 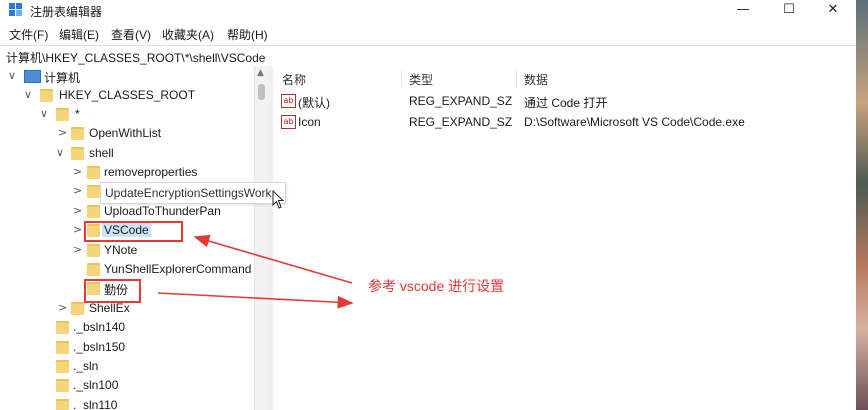 I want to click on annotation-arrows, so click(x=255, y=271).